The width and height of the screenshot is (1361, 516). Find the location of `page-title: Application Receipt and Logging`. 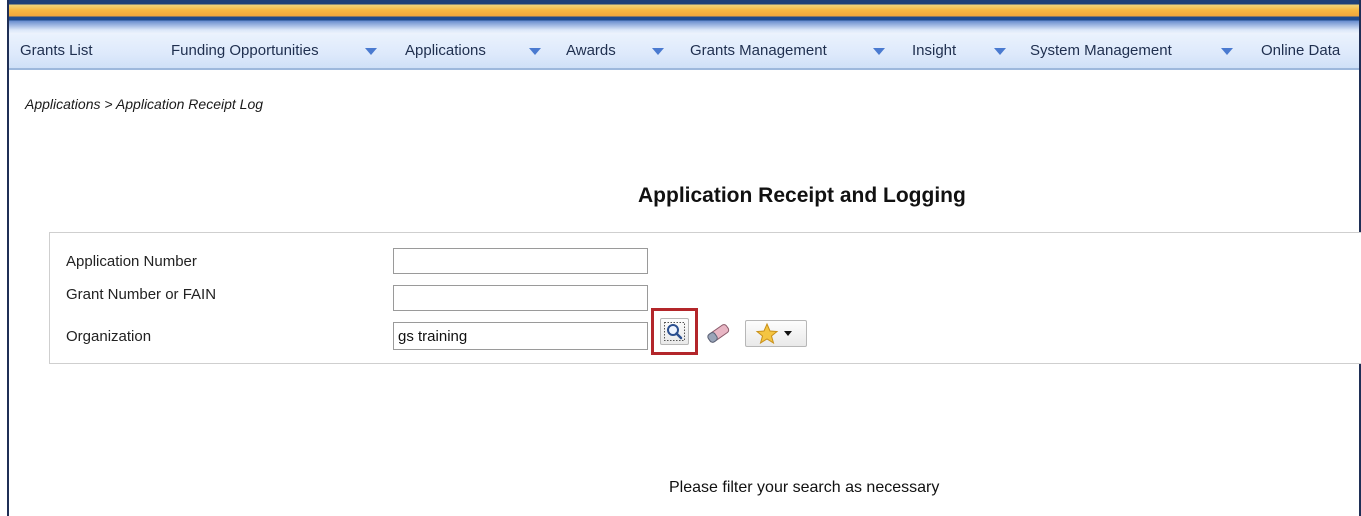

page-title: Application Receipt and Logging is located at coordinates (802, 195).